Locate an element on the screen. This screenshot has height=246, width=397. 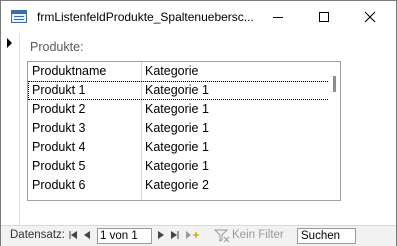
list-item: Produkt 2 Kategorie 1 is located at coordinates (179, 109).